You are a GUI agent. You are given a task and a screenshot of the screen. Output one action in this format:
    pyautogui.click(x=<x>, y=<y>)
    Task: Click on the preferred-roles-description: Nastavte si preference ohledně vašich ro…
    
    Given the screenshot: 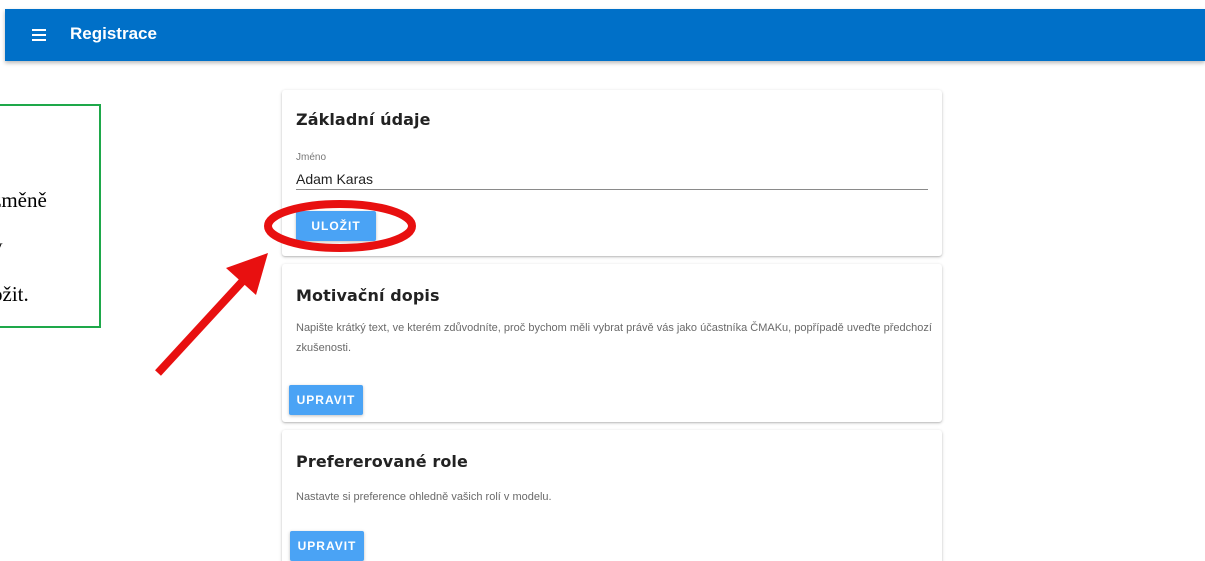 What is the action you would take?
    pyautogui.click(x=424, y=497)
    